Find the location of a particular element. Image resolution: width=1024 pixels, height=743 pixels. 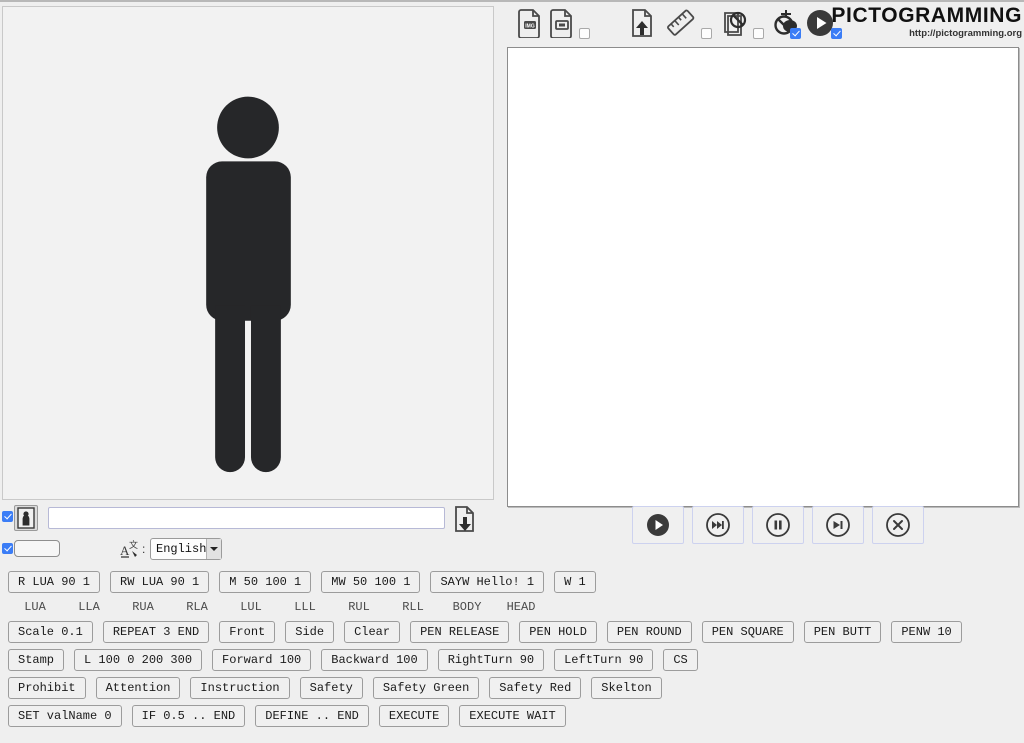

no-grid-icon is located at coordinates (735, 23).